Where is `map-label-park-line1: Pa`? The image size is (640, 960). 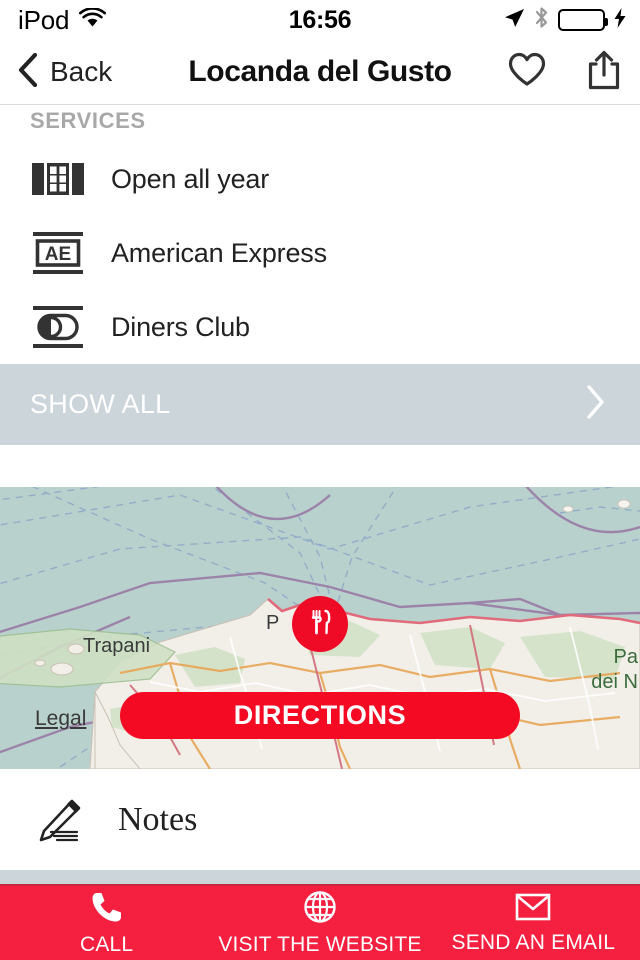
map-label-park-line1: Pa is located at coordinates (625, 657).